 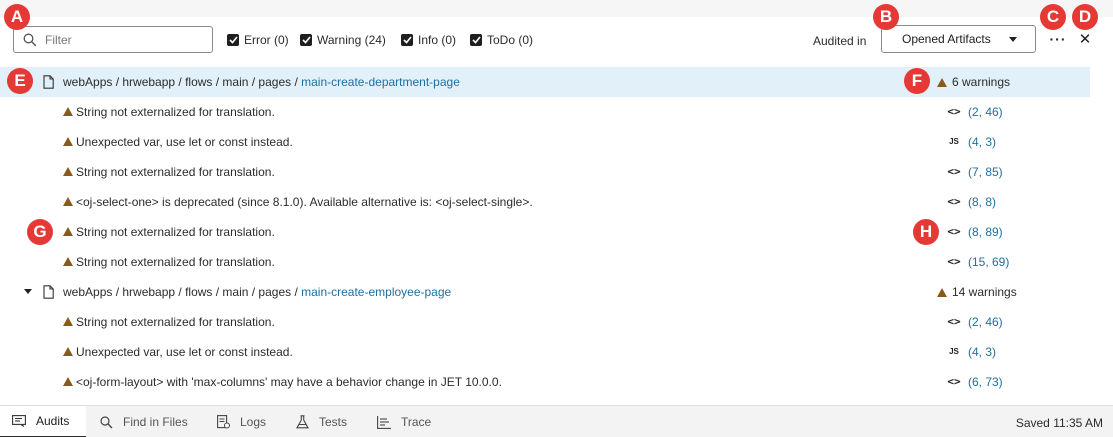 I want to click on filter-field, so click(x=113, y=39).